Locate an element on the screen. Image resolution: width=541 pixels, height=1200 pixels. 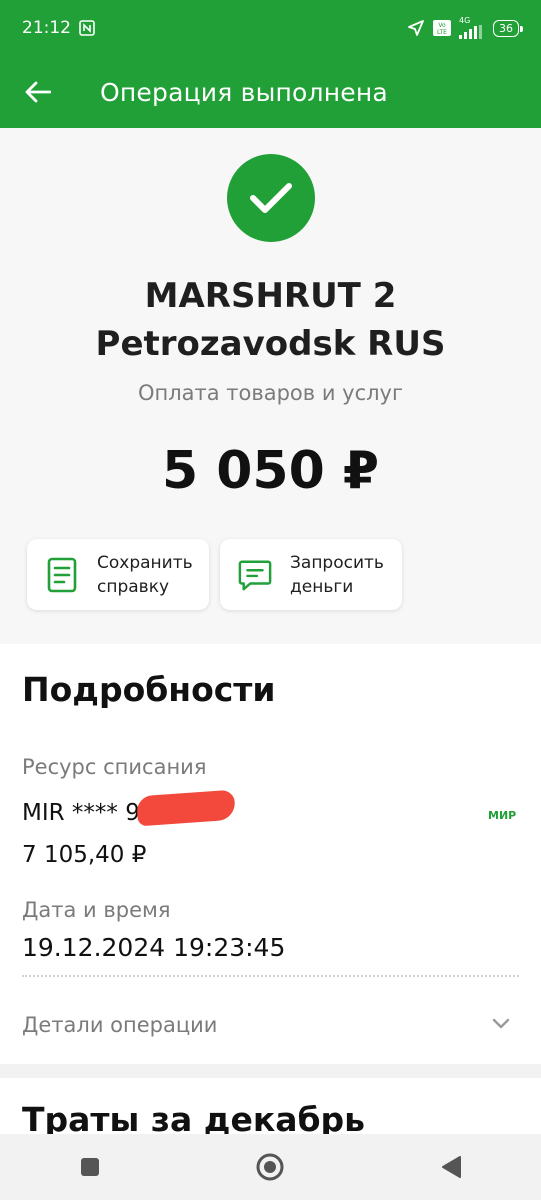
spending-section: Траты за декабрь is located at coordinates (270, 1106).